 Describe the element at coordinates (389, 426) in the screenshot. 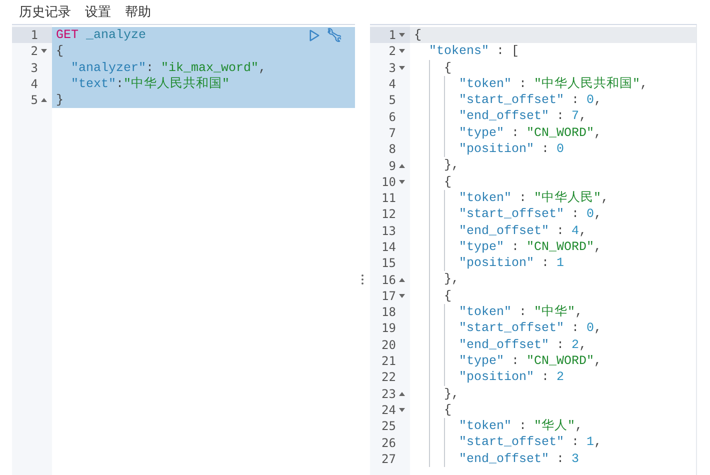

I see `line-number: 25` at that location.